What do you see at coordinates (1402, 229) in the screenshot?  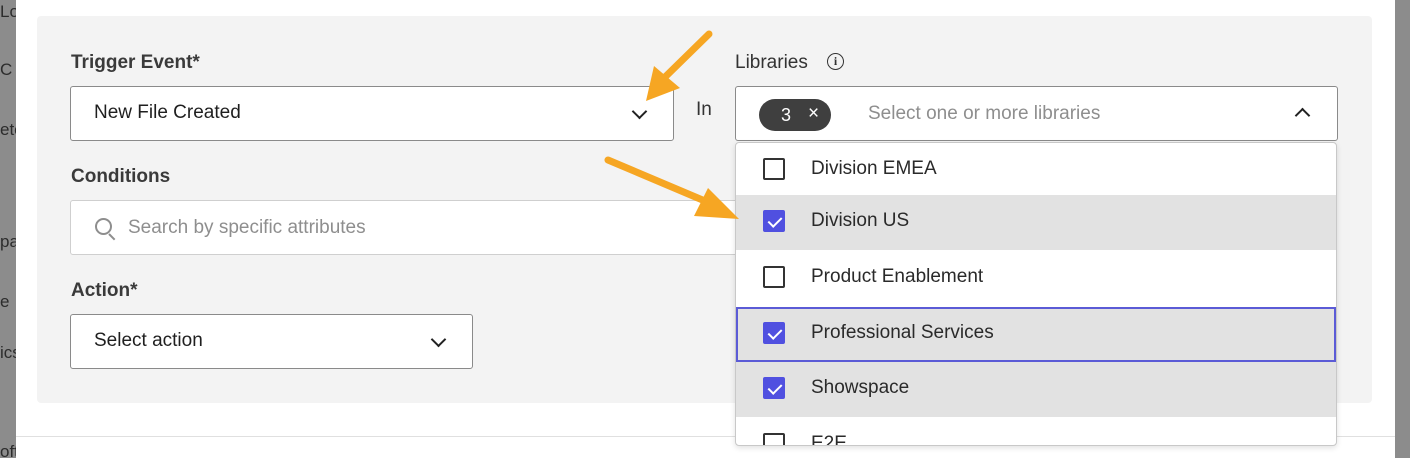 I see `background-page-right` at bounding box center [1402, 229].